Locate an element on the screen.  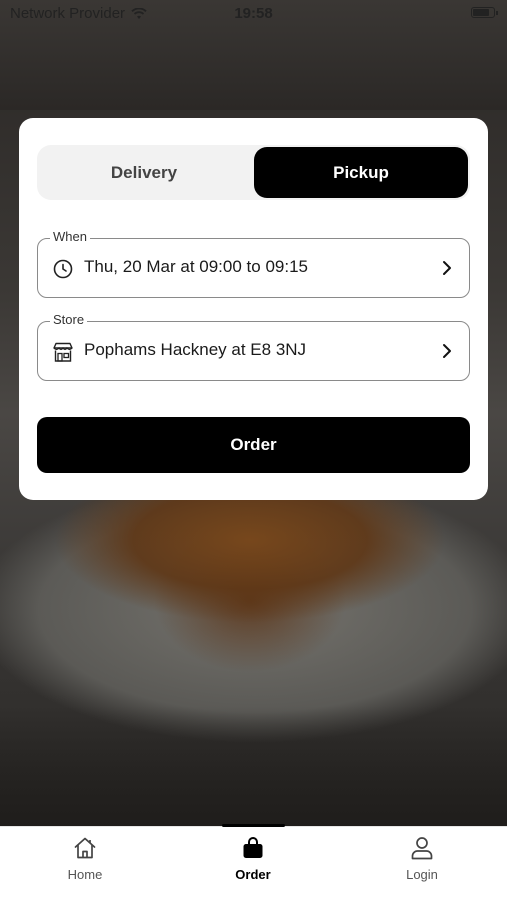
battery-icon is located at coordinates (484, 12).